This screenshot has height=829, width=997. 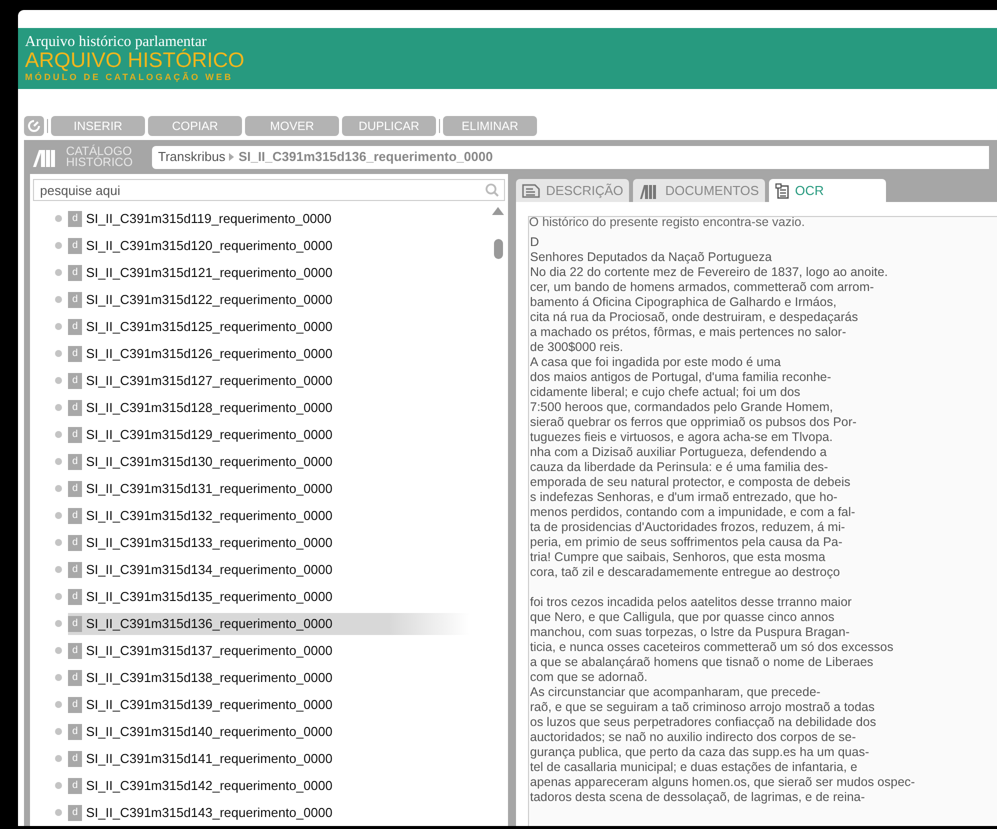 I want to click on refresh-button, so click(x=34, y=126).